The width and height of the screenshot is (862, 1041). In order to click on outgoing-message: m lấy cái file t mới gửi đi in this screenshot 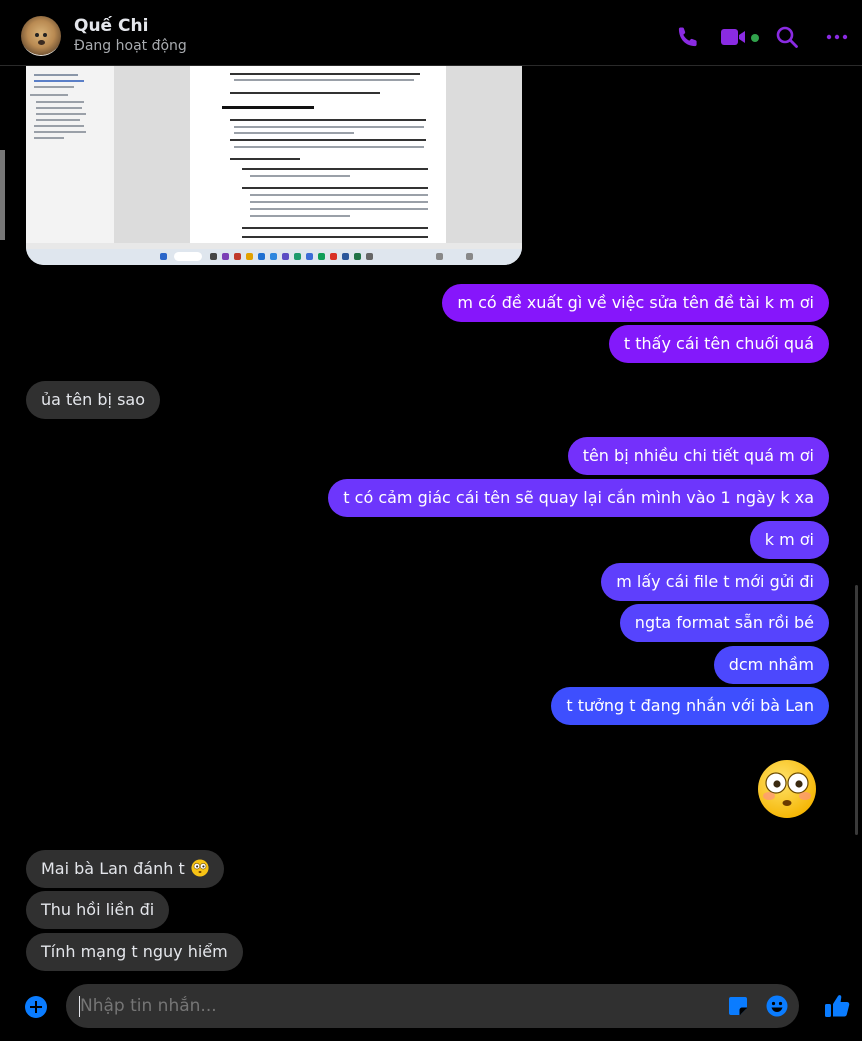, I will do `click(715, 582)`.